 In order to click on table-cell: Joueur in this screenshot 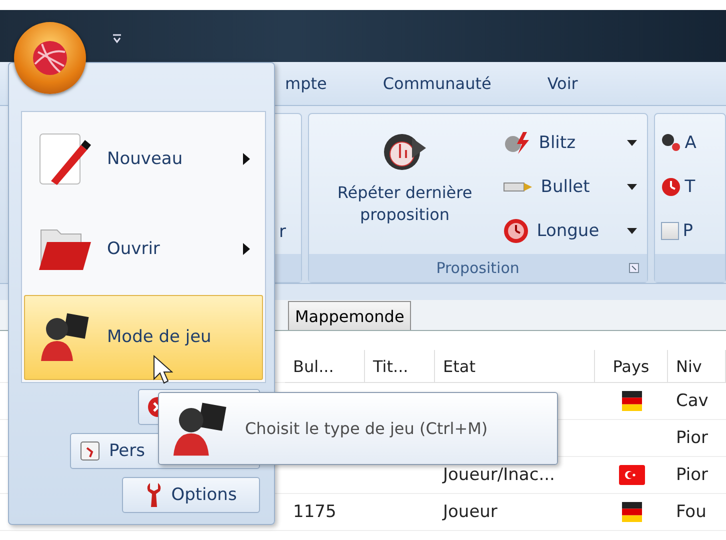, I will do `click(515, 512)`.